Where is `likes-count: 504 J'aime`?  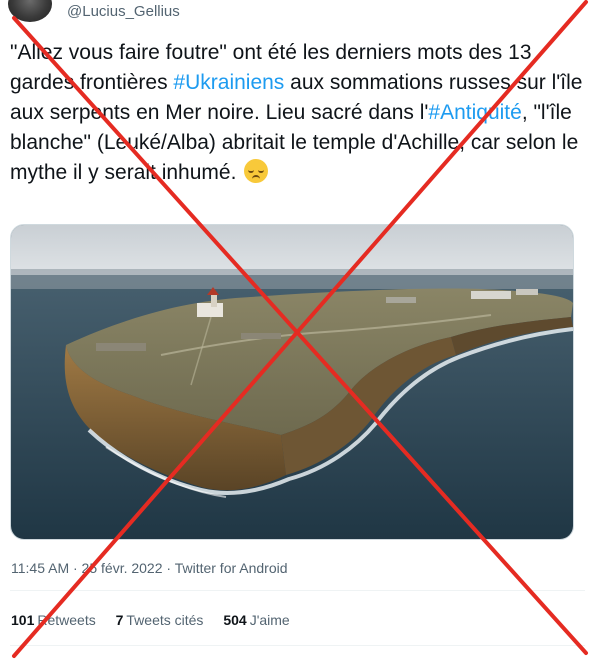 likes-count: 504 J'aime is located at coordinates (256, 620).